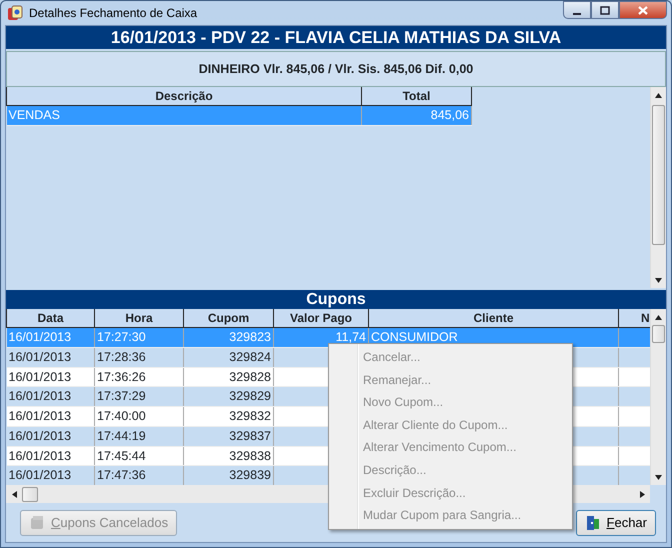 The image size is (672, 548). I want to click on window-title: Detalhes Fechamento de Caixa, so click(113, 13).